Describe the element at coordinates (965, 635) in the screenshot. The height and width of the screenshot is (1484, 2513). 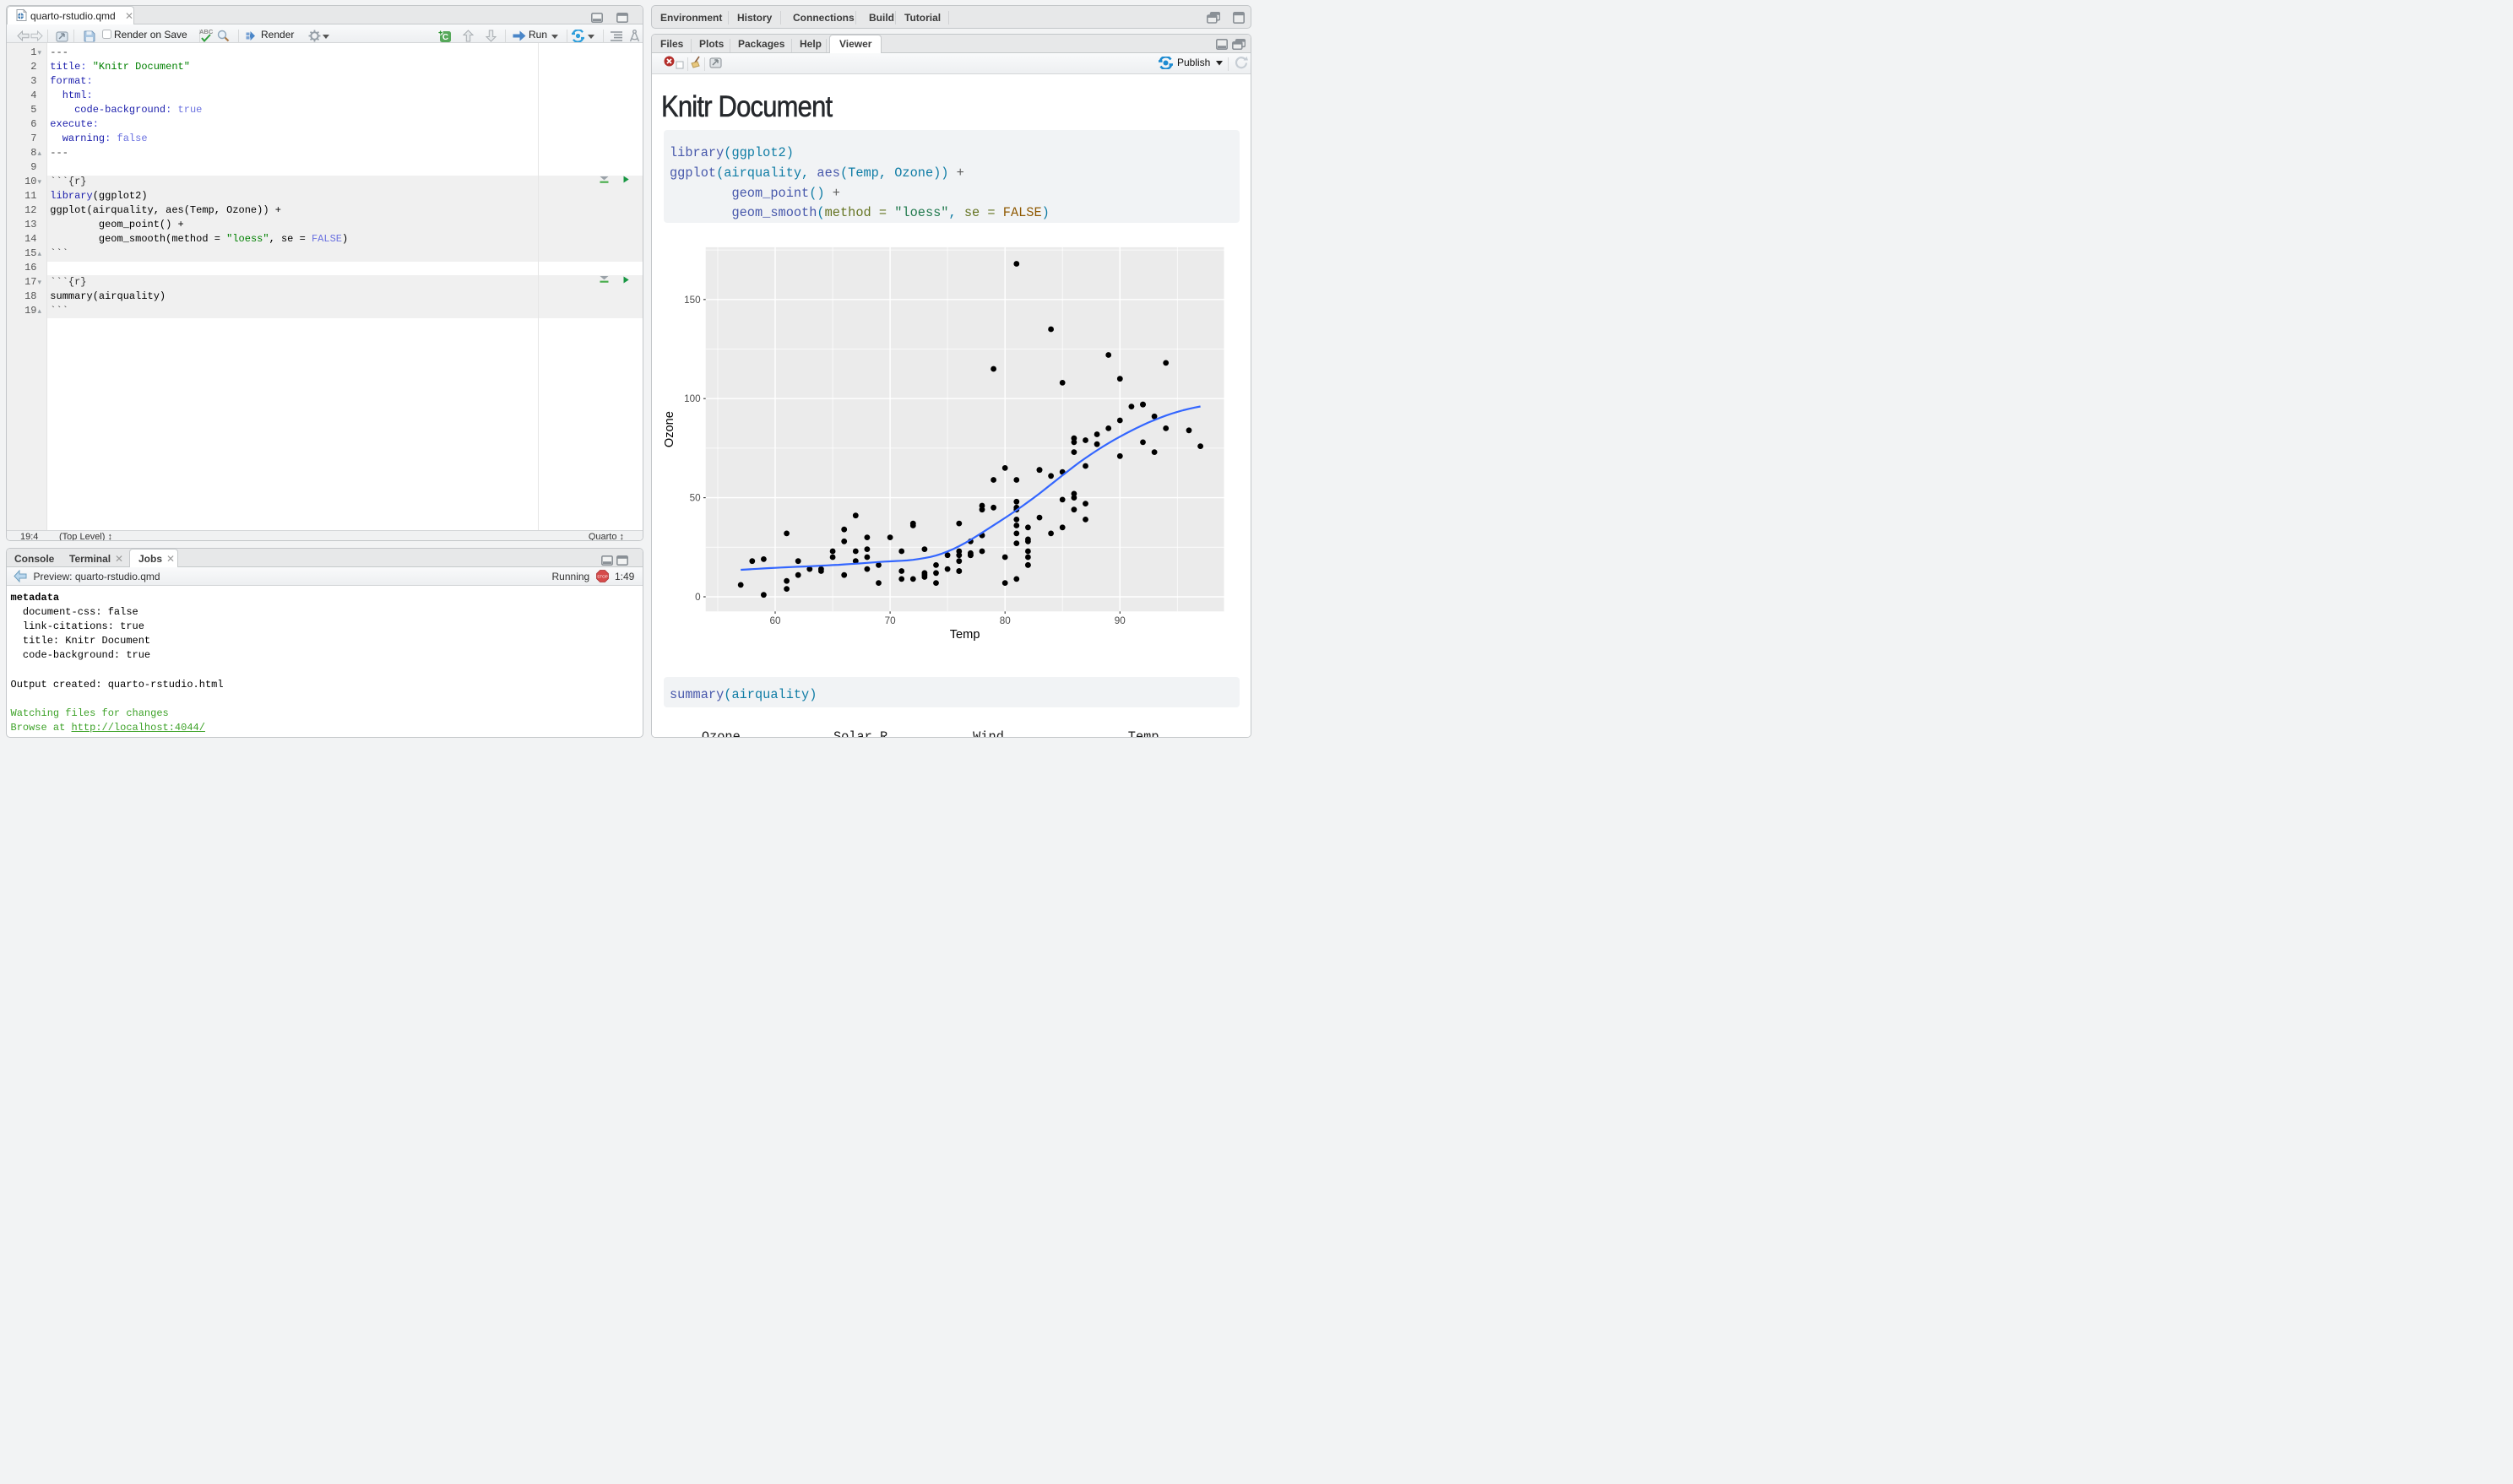
I see `svg-text: Temp` at that location.